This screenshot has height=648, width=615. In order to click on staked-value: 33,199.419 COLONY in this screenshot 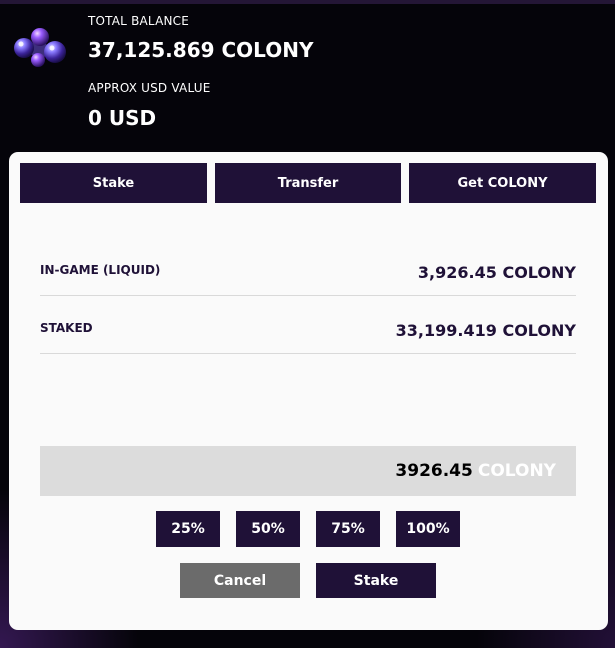, I will do `click(485, 330)`.